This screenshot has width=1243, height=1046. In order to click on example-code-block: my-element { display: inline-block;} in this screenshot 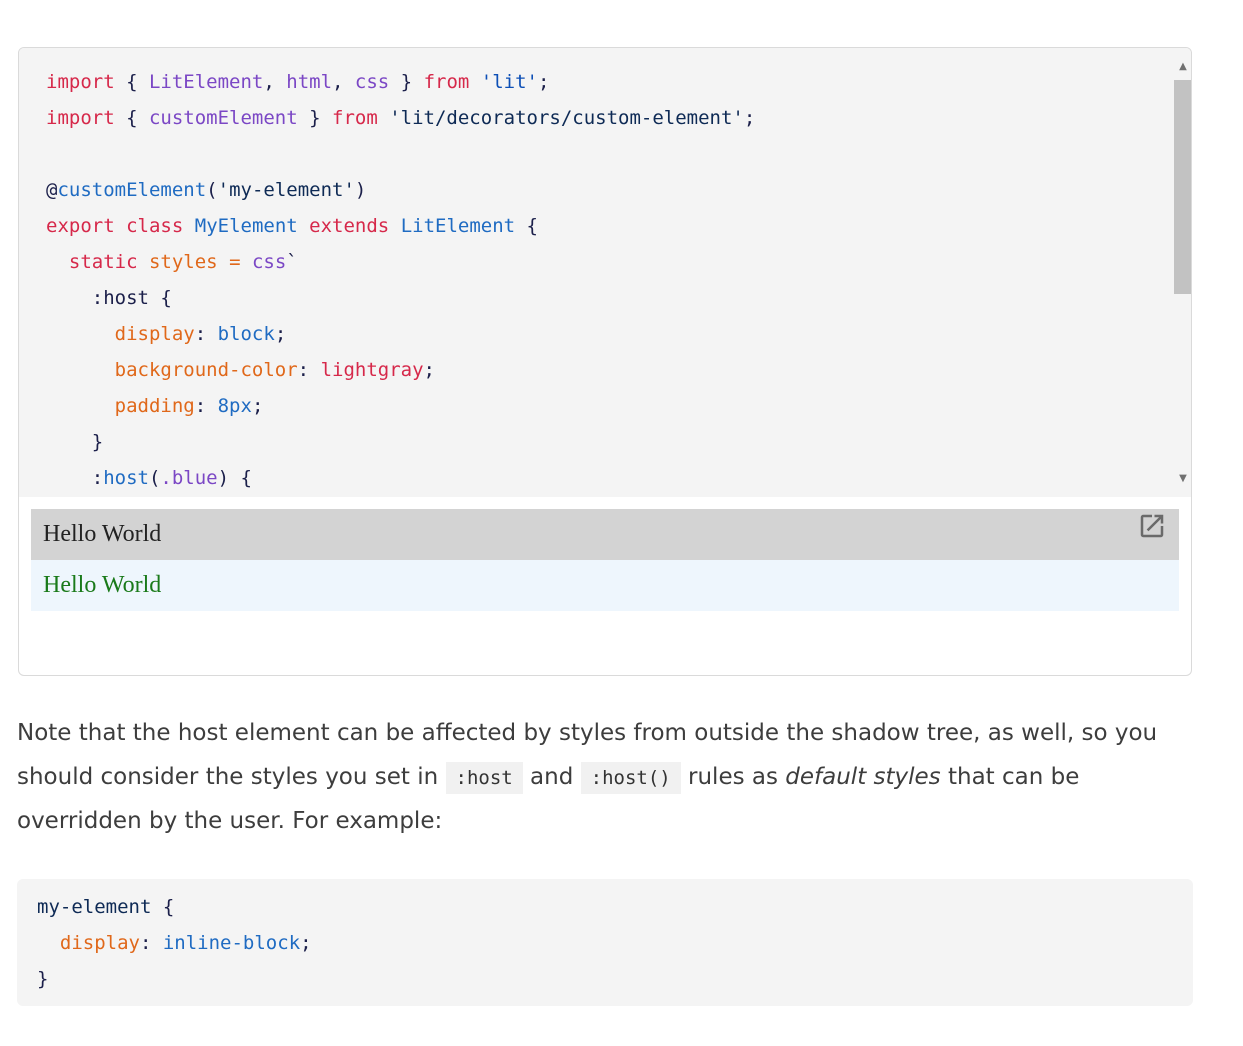, I will do `click(605, 942)`.